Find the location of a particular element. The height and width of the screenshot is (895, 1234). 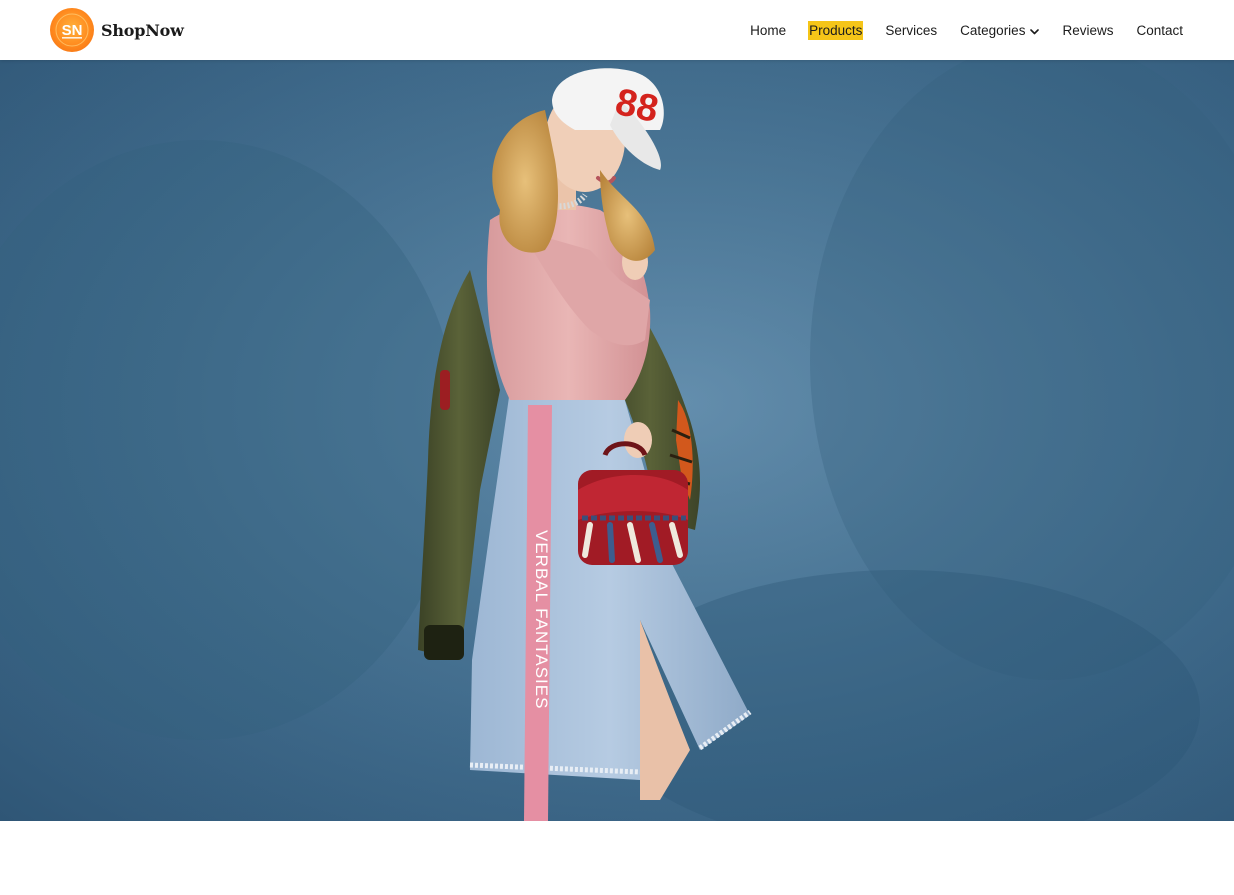

nav-products: Products is located at coordinates (836, 30).